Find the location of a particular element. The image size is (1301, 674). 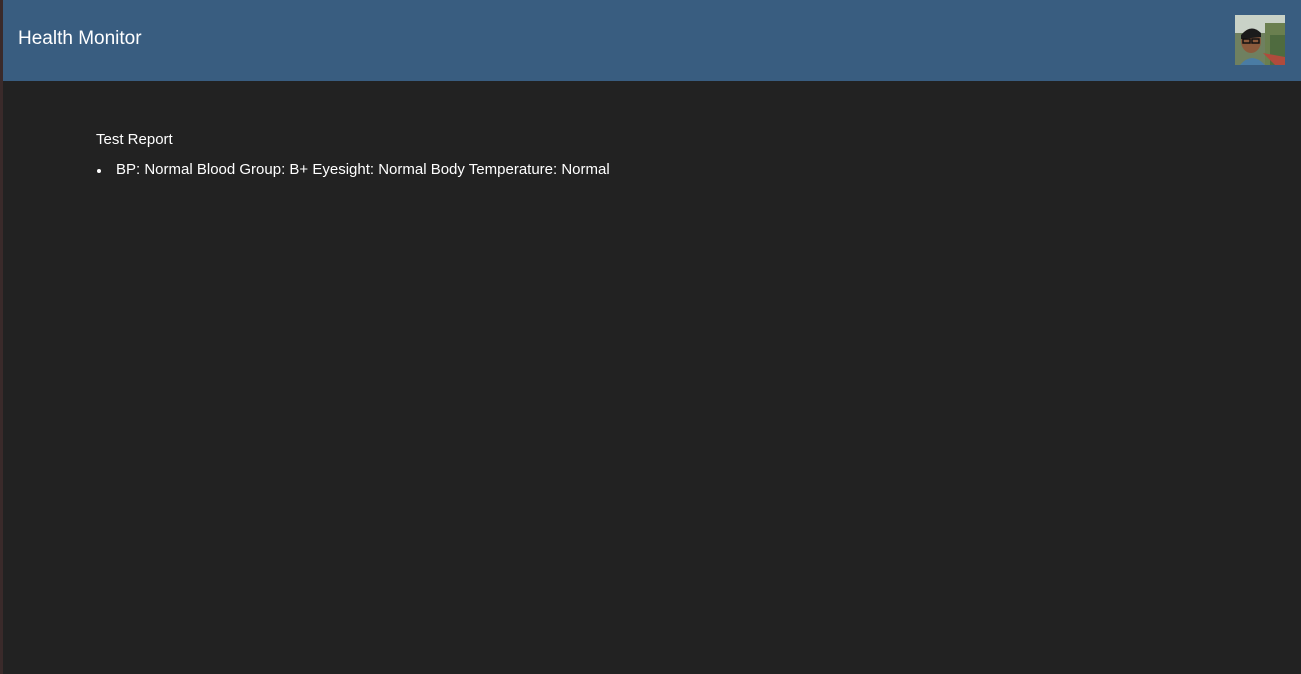

user-avatar is located at coordinates (1260, 40).